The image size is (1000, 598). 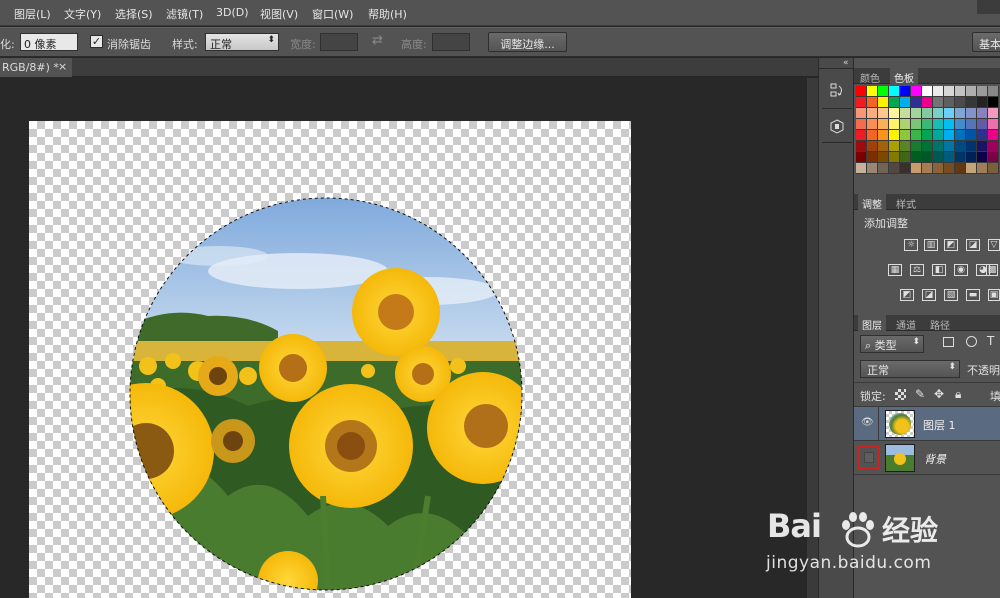 What do you see at coordinates (870, 76) in the screenshot?
I see `tab-color: 颜色` at bounding box center [870, 76].